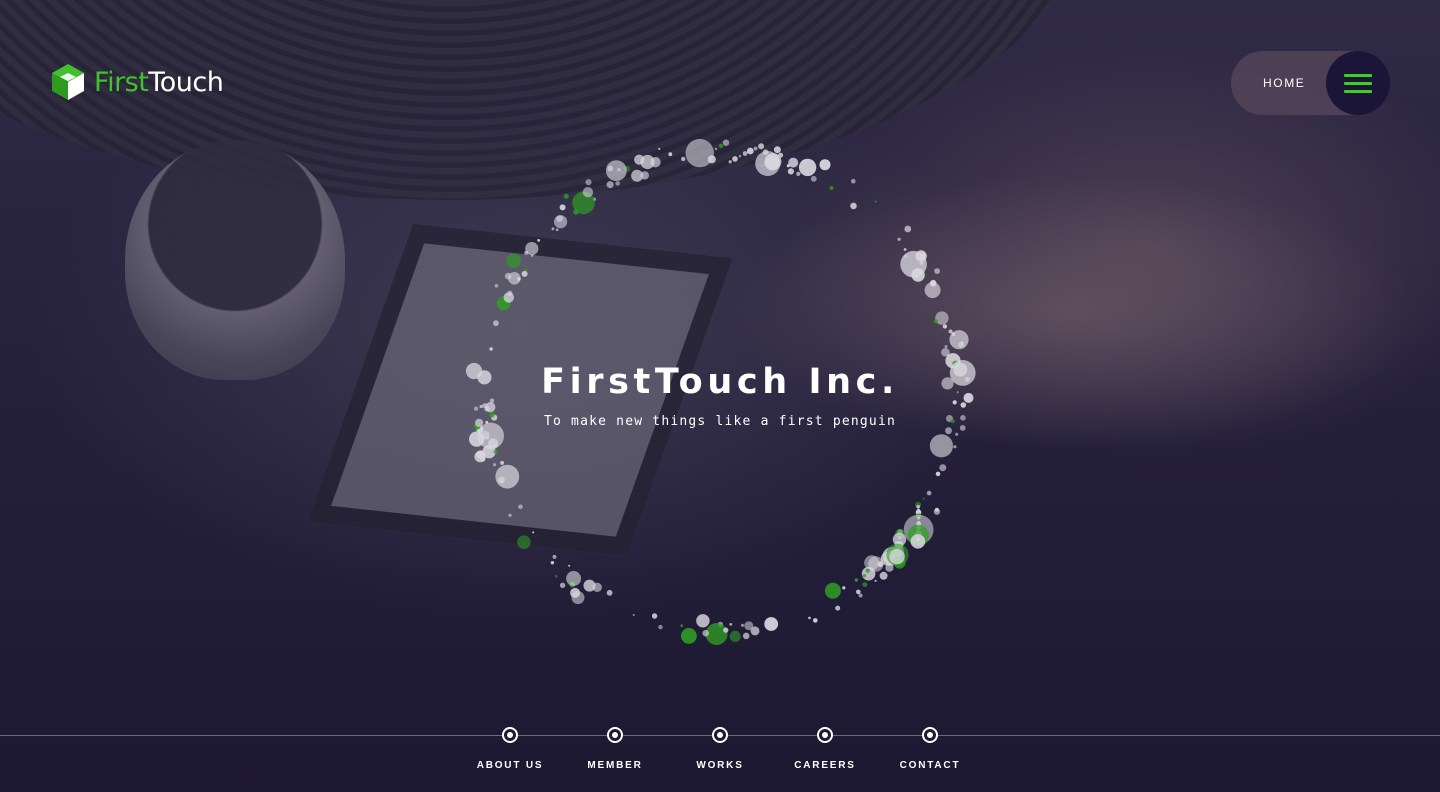  I want to click on section-link-about-us: ABOUT US, so click(510, 749).